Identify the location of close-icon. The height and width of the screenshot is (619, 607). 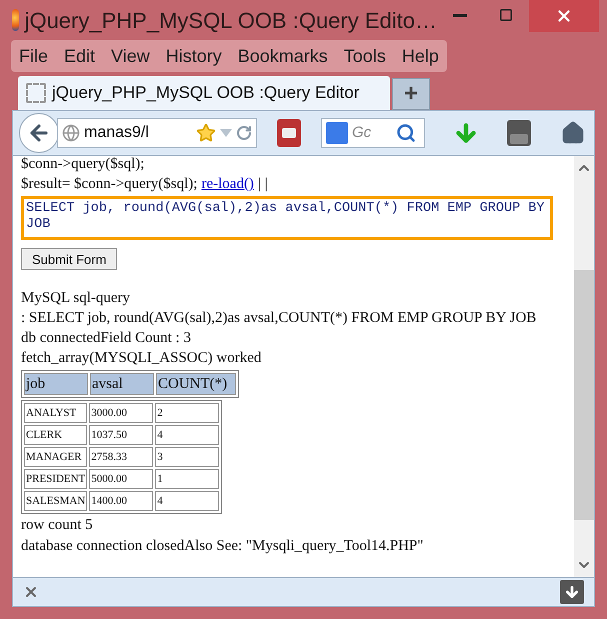
(31, 592).